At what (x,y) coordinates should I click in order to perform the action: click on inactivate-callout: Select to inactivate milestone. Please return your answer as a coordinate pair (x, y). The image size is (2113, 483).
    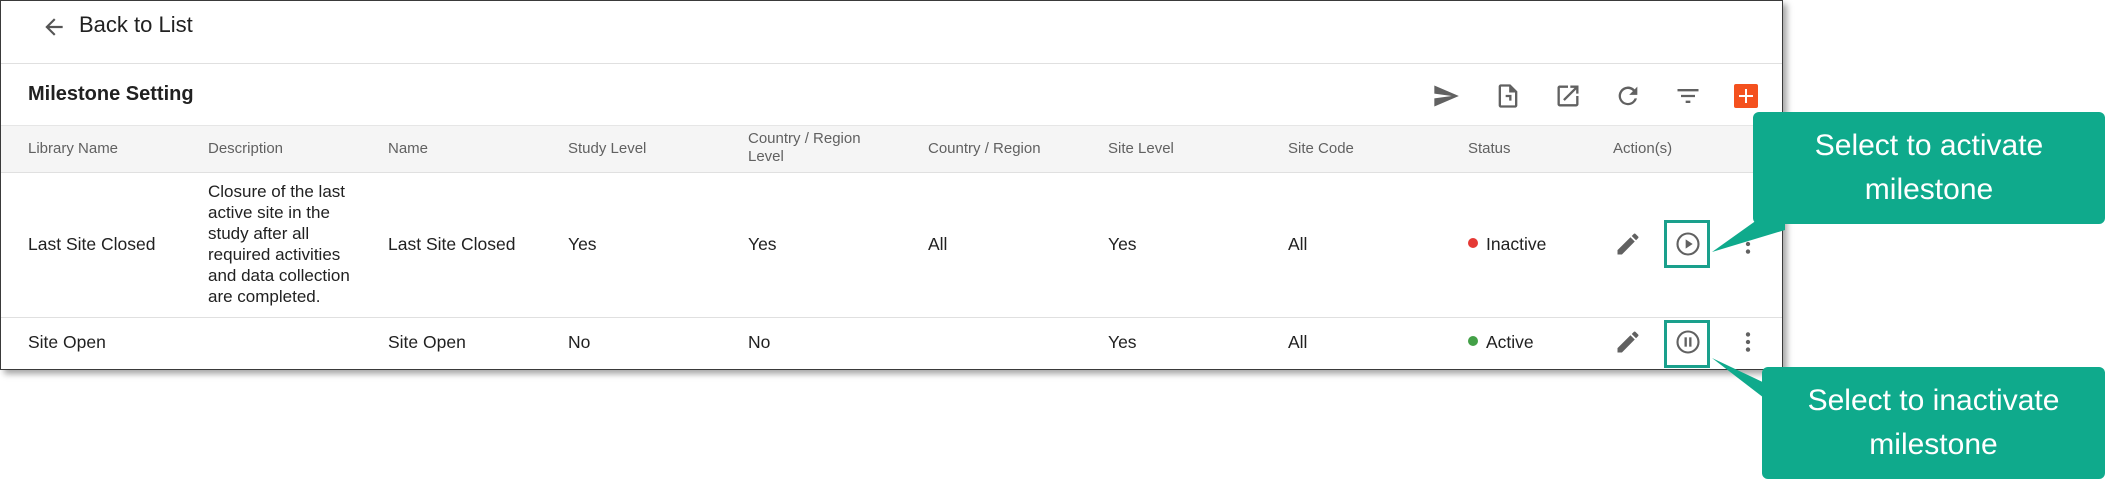
    Looking at the image, I should click on (1933, 423).